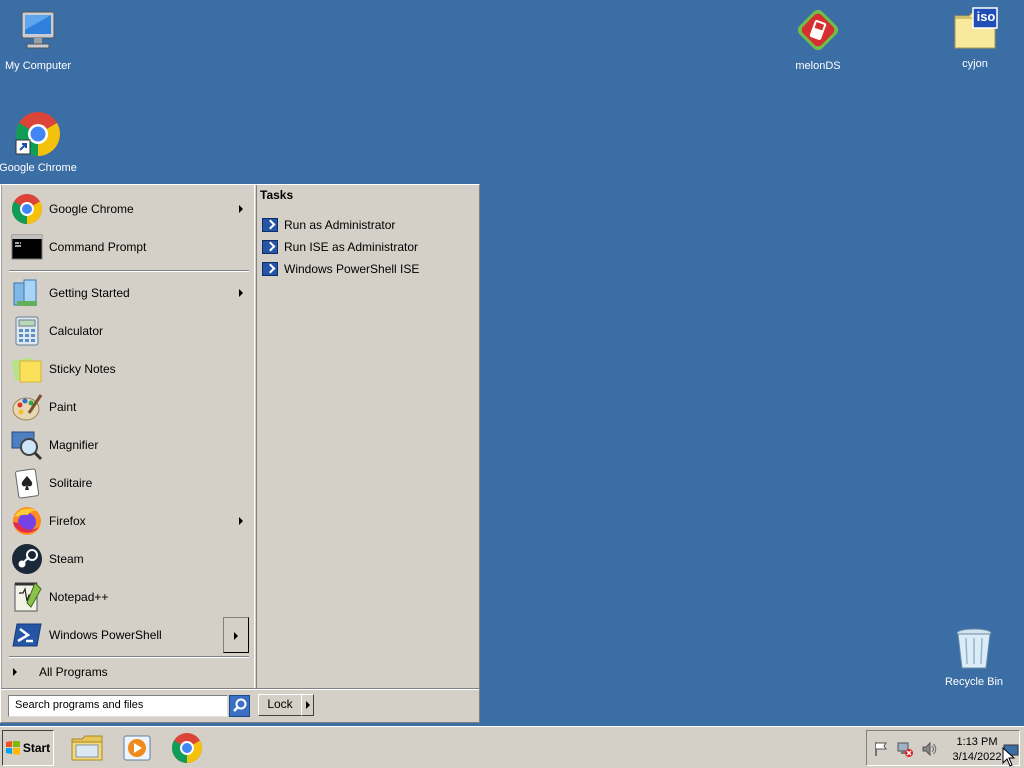 This screenshot has width=1024, height=768. Describe the element at coordinates (129, 483) in the screenshot. I see `start-item-solitaire: Solitaire` at that location.